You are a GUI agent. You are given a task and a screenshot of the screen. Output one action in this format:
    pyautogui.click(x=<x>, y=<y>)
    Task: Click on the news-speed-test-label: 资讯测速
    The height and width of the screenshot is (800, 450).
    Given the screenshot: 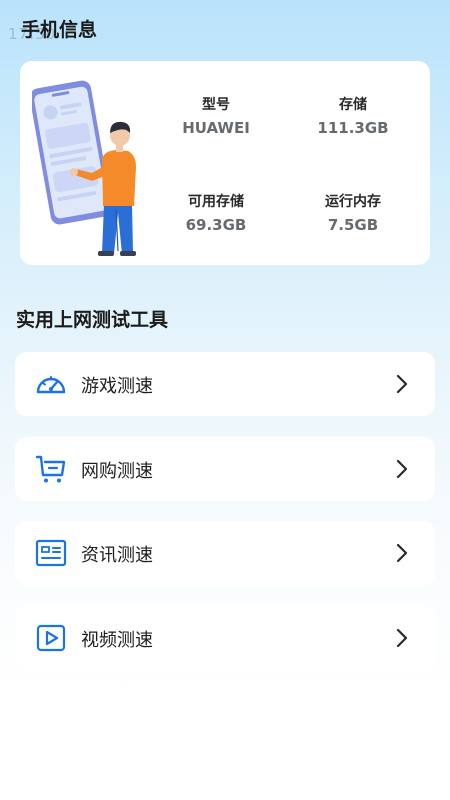 What is the action you would take?
    pyautogui.click(x=117, y=555)
    